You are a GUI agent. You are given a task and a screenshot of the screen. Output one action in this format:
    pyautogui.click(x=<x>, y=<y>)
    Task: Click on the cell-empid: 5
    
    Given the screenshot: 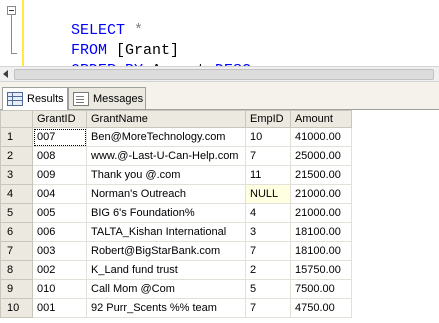 What is the action you would take?
    pyautogui.click(x=268, y=289)
    